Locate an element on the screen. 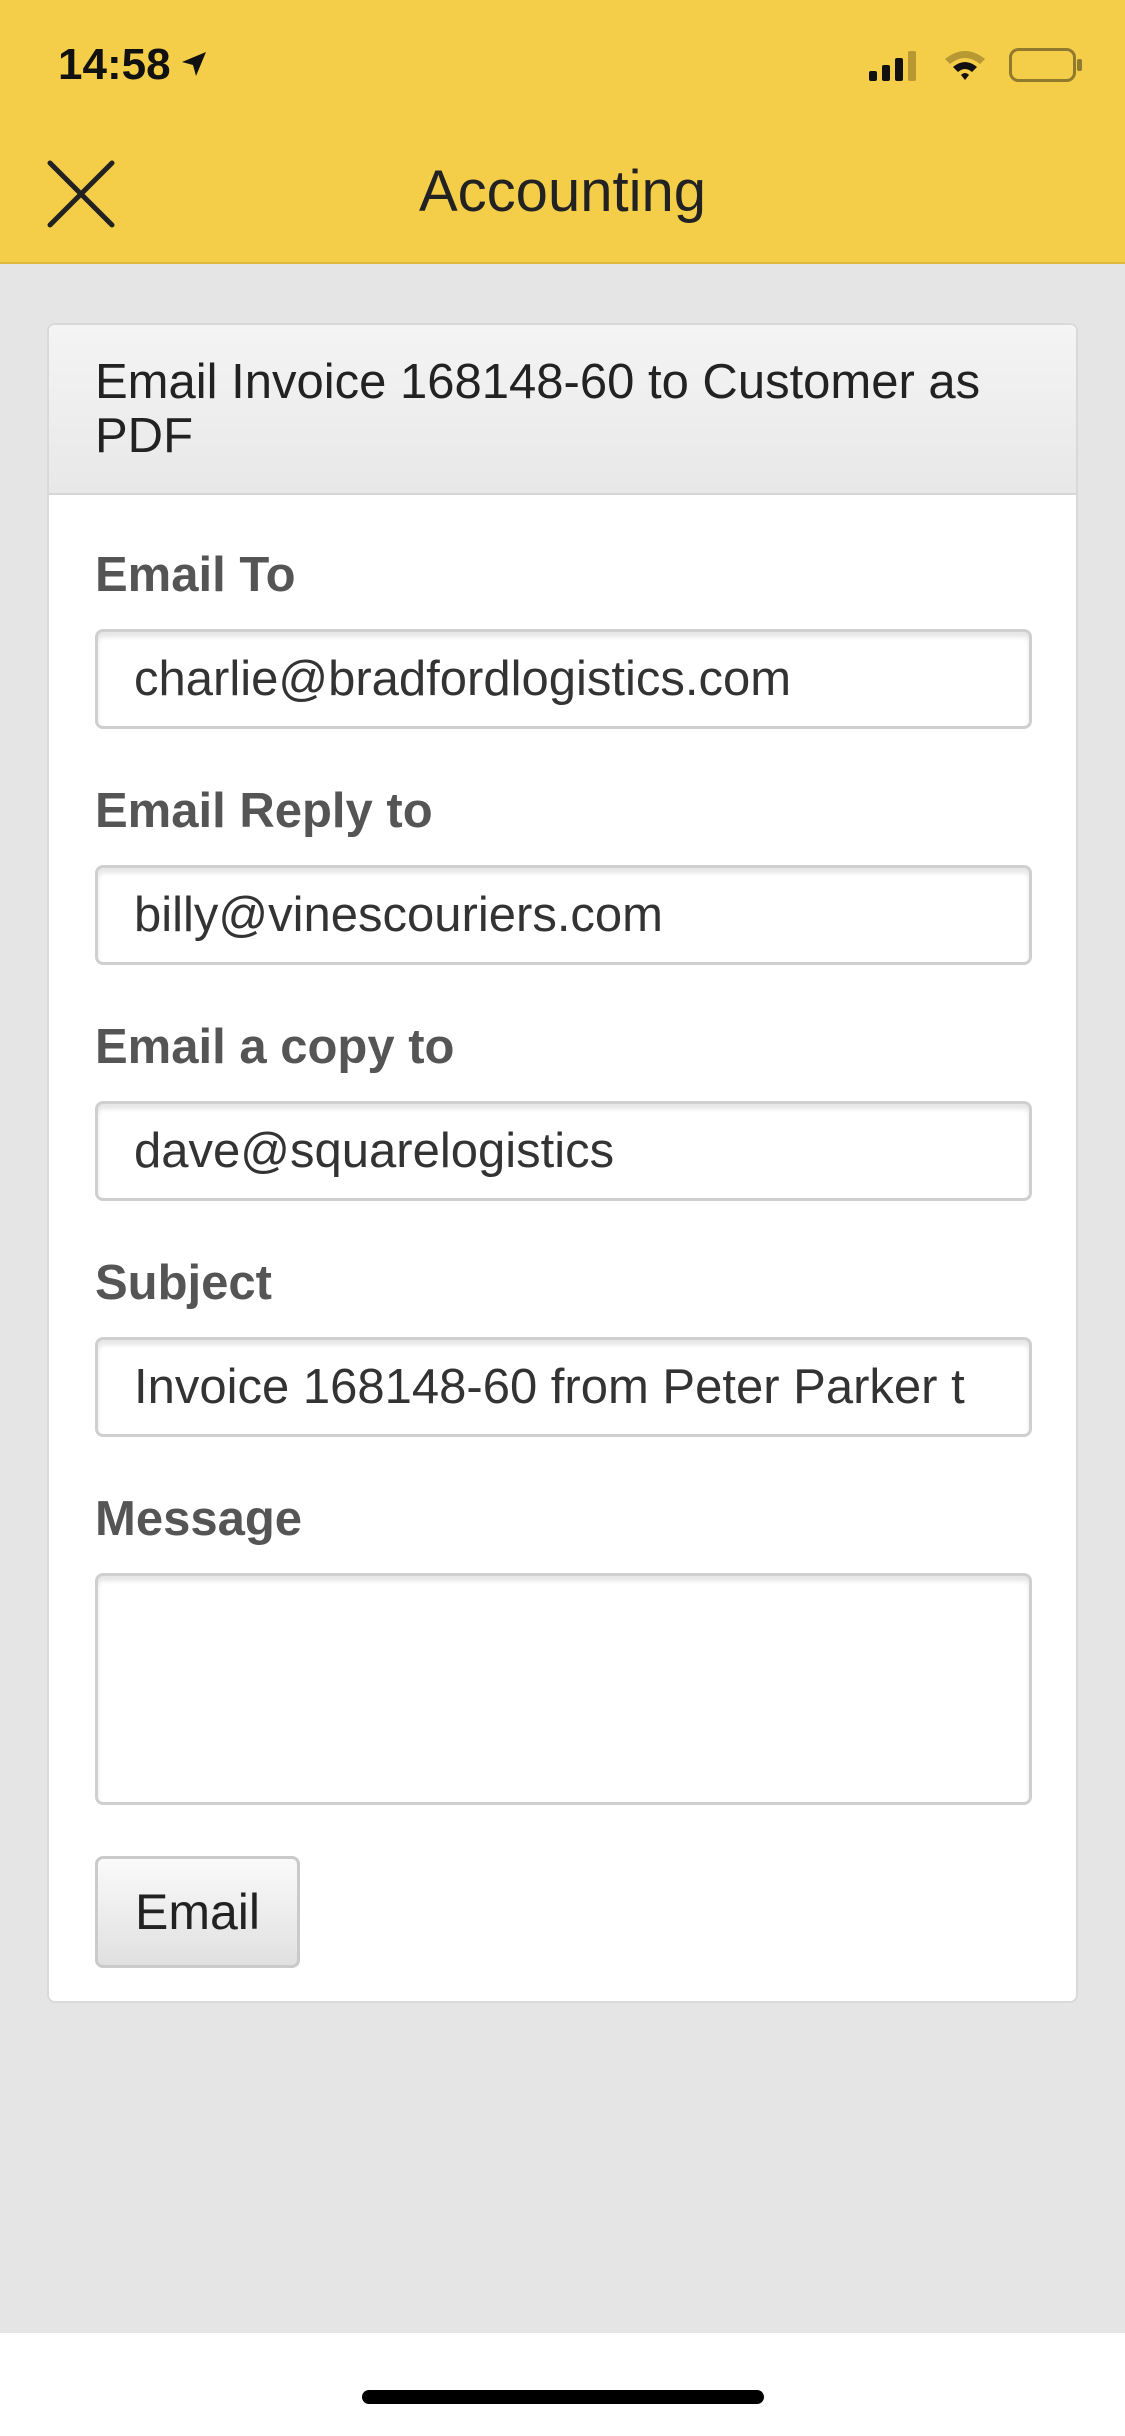 This screenshot has height=2436, width=1125. email-button: Email is located at coordinates (197, 1912).